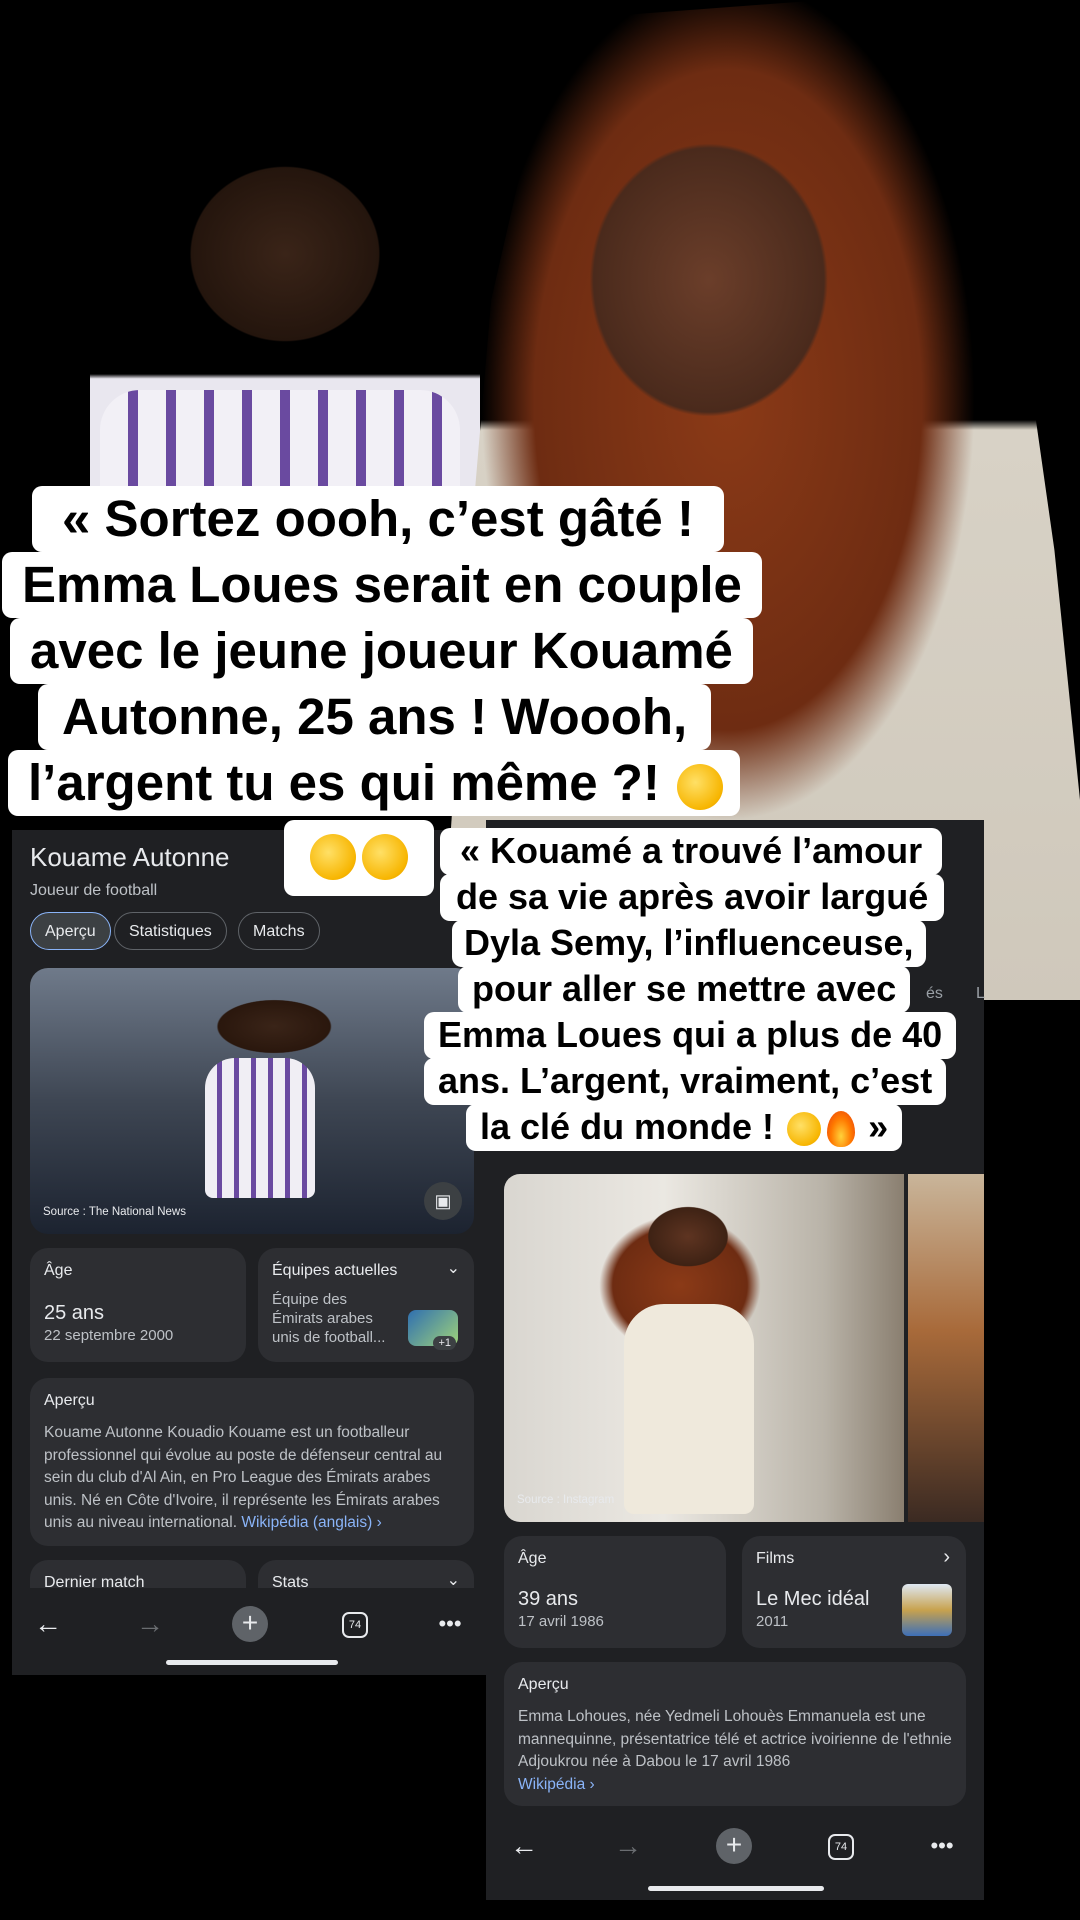  What do you see at coordinates (344, 782) in the screenshot?
I see `caption-line-5-text: l’argent tu es qui même ?!` at bounding box center [344, 782].